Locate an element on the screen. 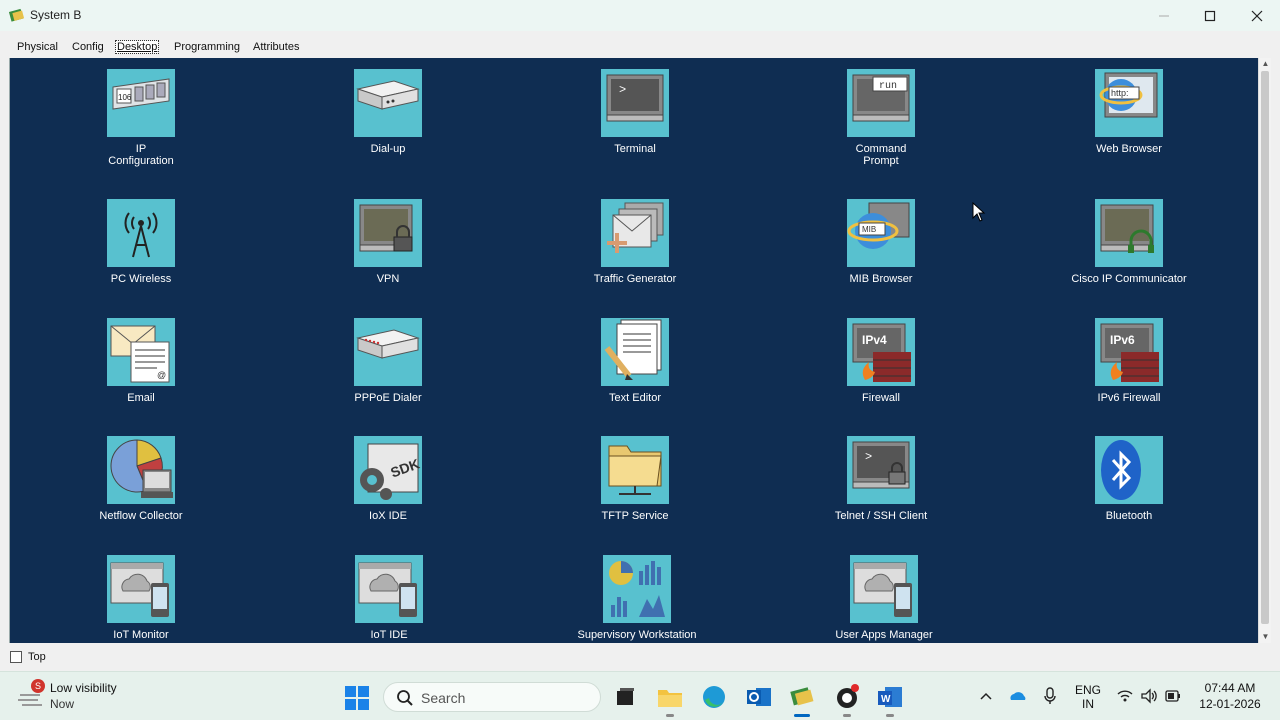 This screenshot has height=720, width=1280. weather-title: Low visibility is located at coordinates (83, 688).